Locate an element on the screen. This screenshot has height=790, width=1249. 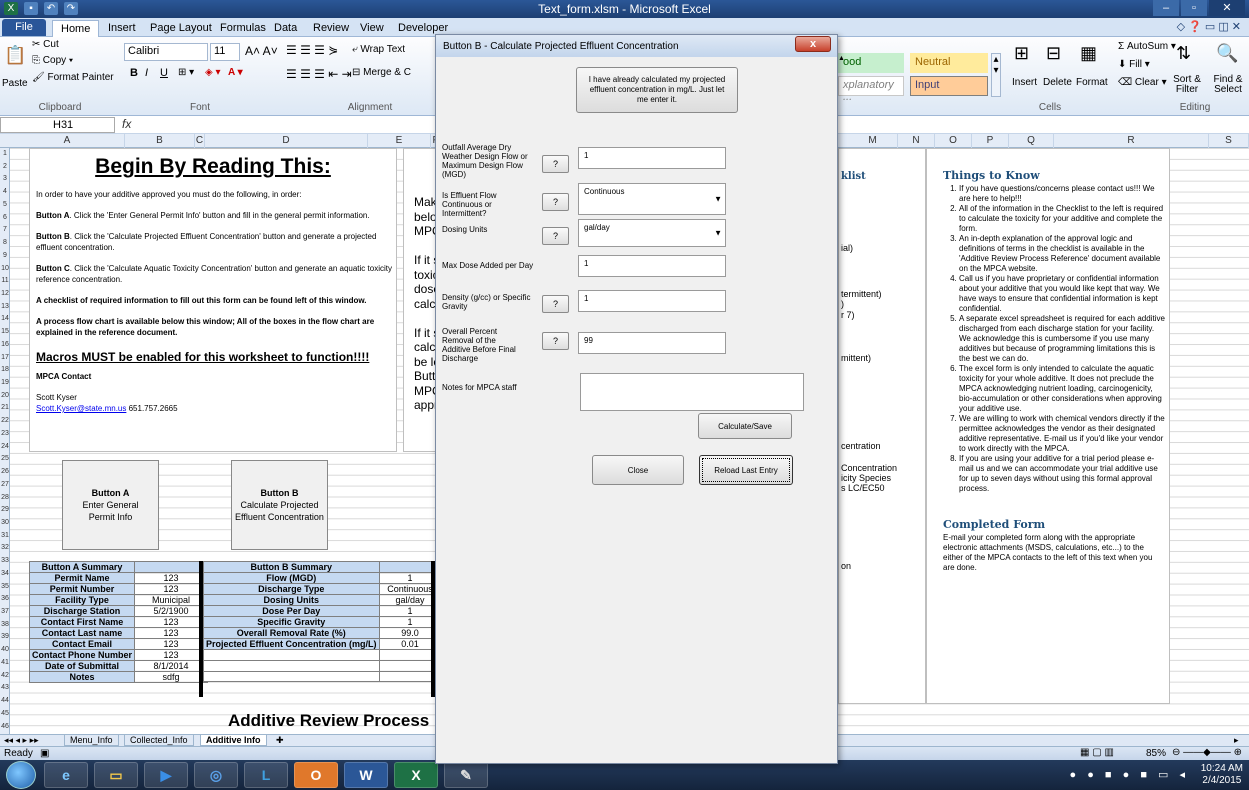
row-header: 11 is located at coordinates (5, 281).